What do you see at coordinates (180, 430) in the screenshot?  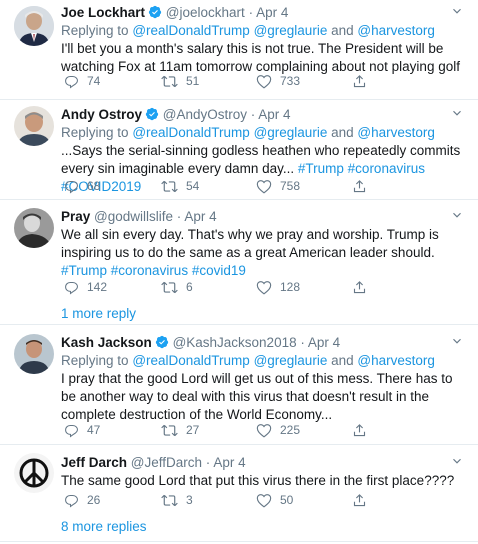 I see `retweet-button: 27` at bounding box center [180, 430].